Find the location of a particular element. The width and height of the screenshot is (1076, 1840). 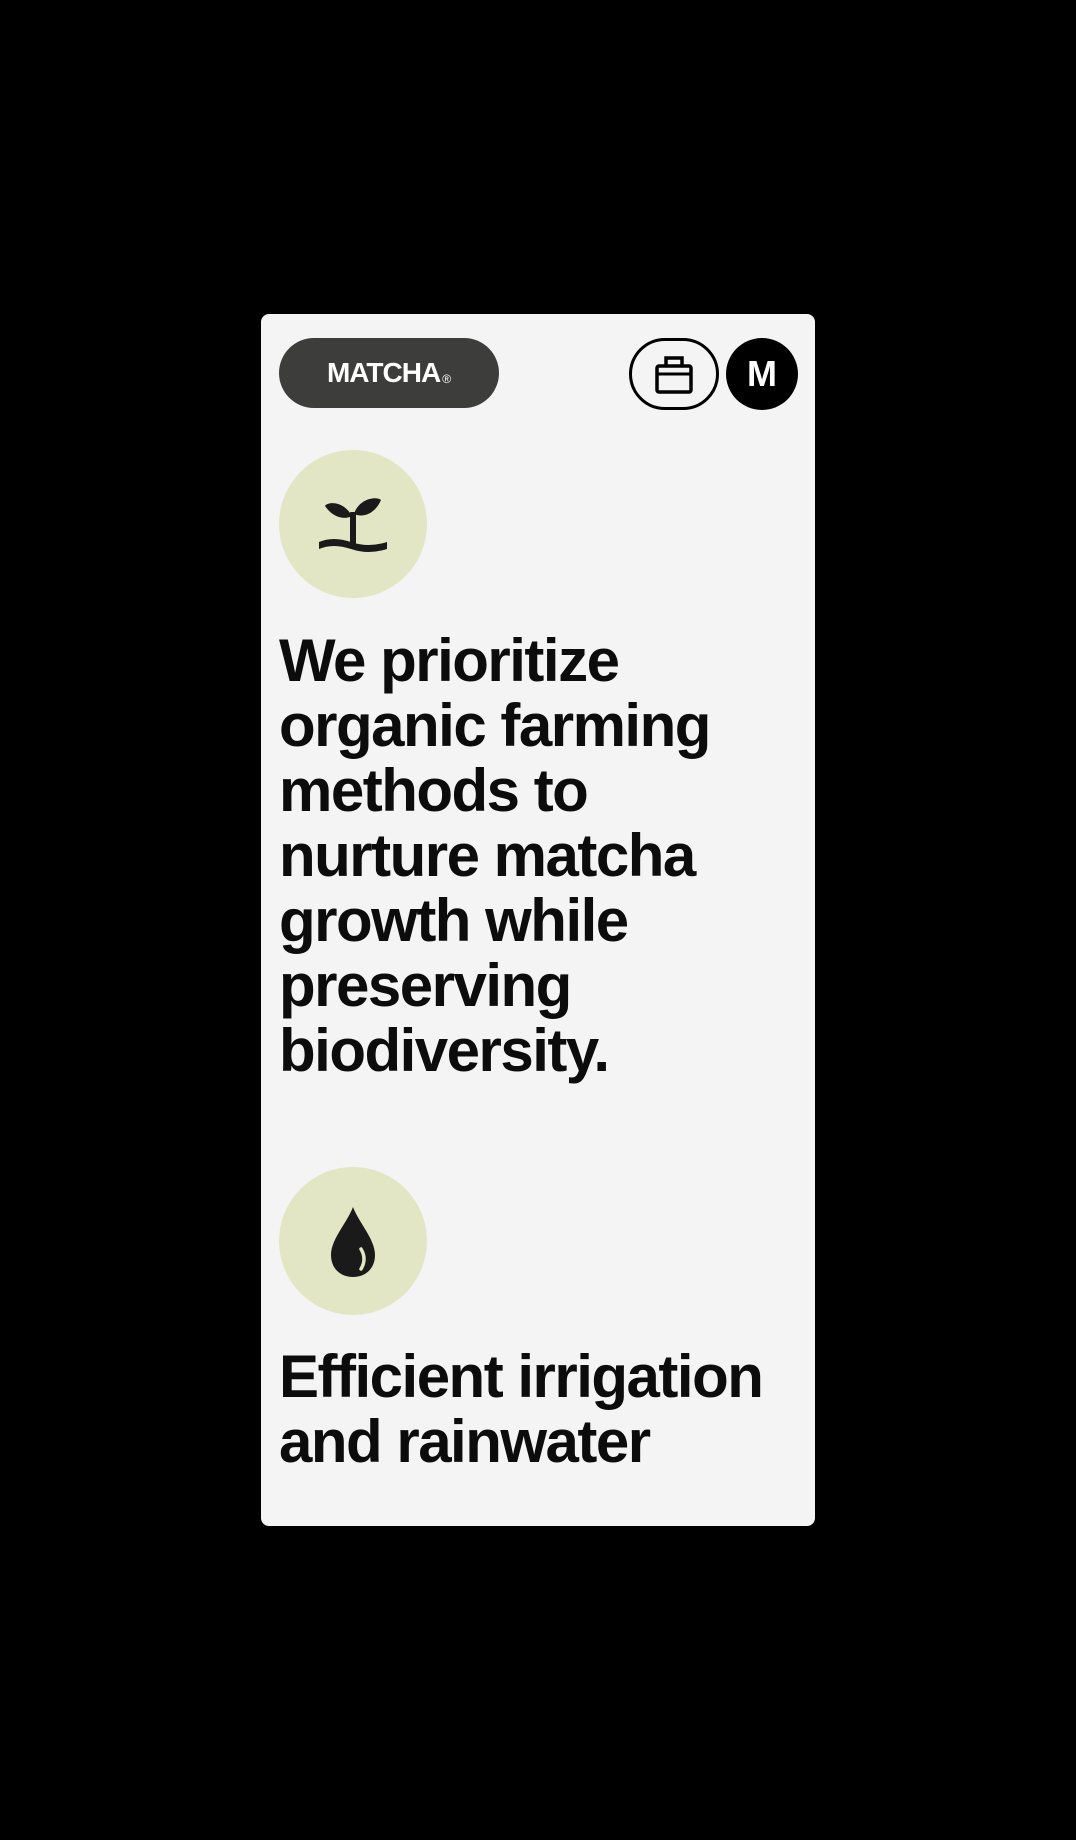

shopping-bag-icon is located at coordinates (674, 375).